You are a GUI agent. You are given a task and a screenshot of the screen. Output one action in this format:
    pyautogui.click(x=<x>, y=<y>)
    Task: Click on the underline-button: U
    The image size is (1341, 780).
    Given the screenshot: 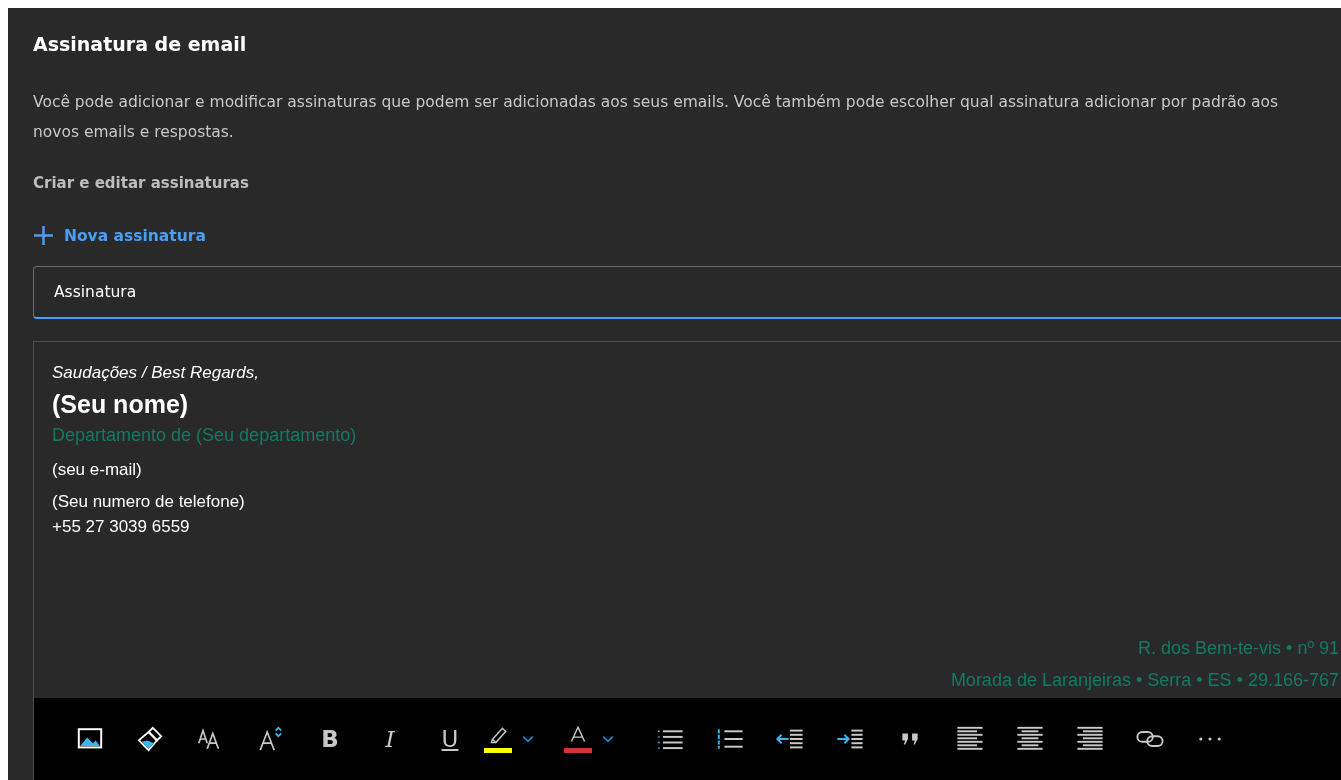 What is the action you would take?
    pyautogui.click(x=450, y=739)
    